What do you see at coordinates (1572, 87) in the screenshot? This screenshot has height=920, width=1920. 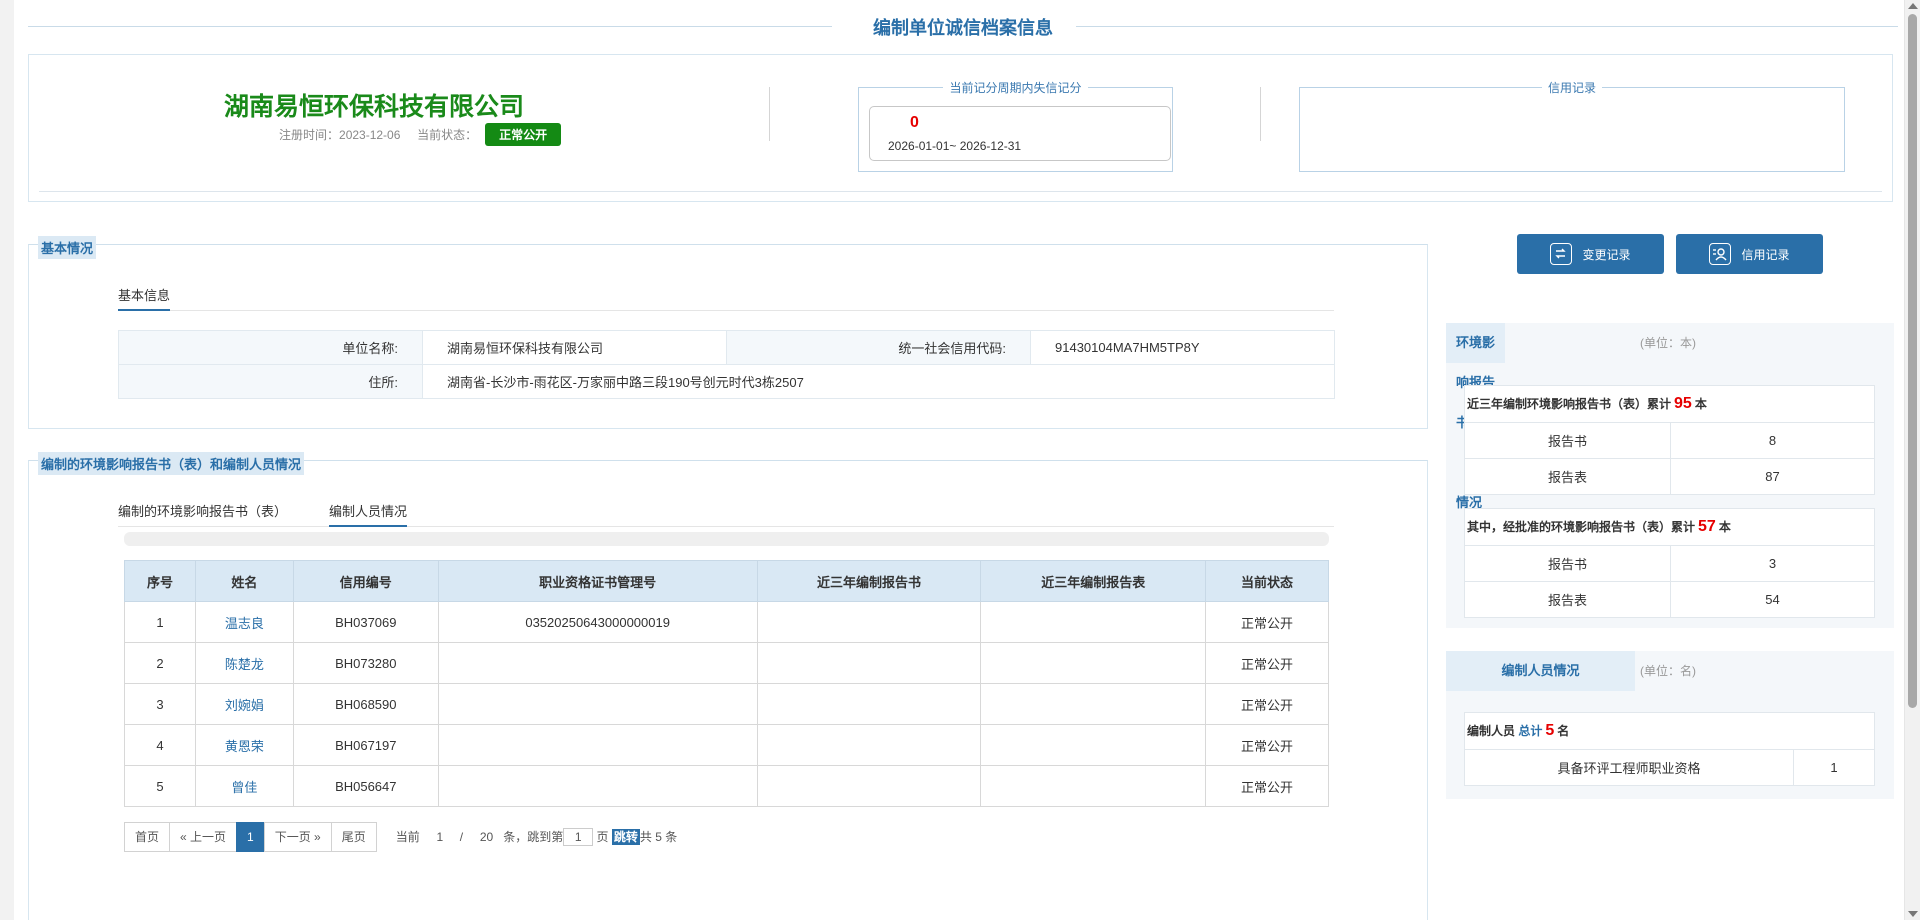 I see `credit-record-legend: 信用记录` at bounding box center [1572, 87].